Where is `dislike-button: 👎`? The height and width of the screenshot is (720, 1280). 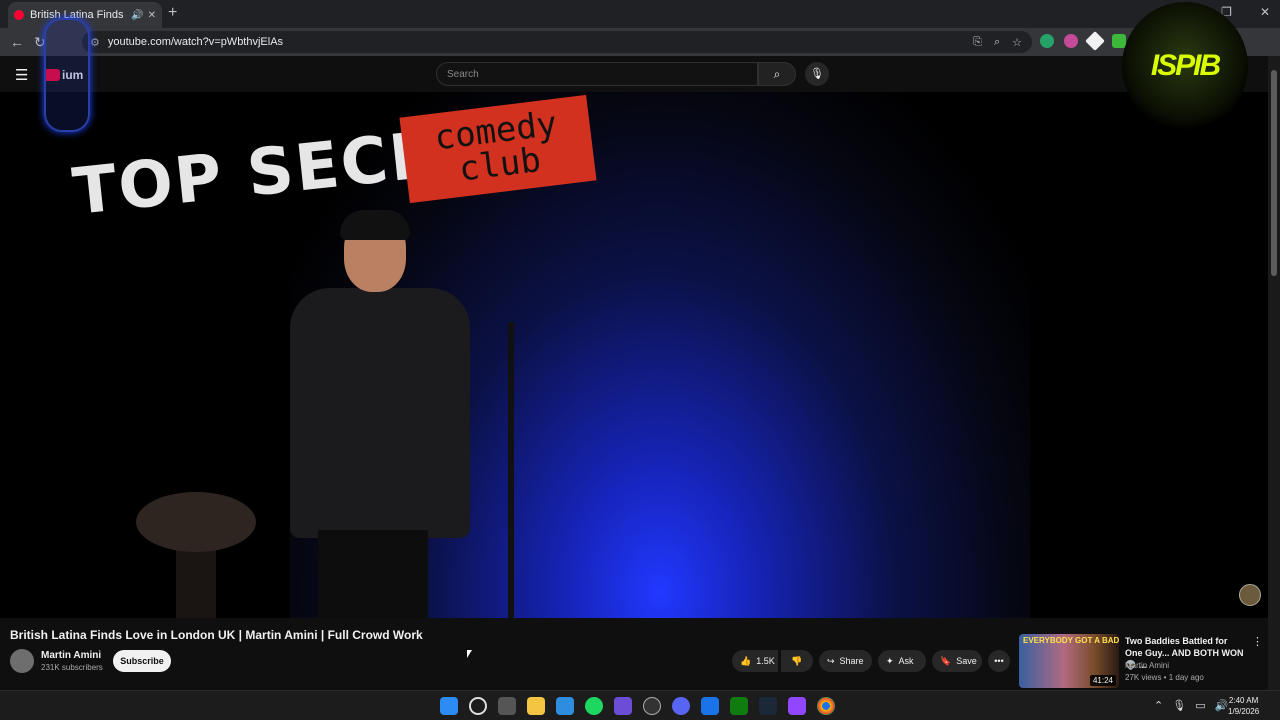
dislike-button: 👎 is located at coordinates (797, 661).